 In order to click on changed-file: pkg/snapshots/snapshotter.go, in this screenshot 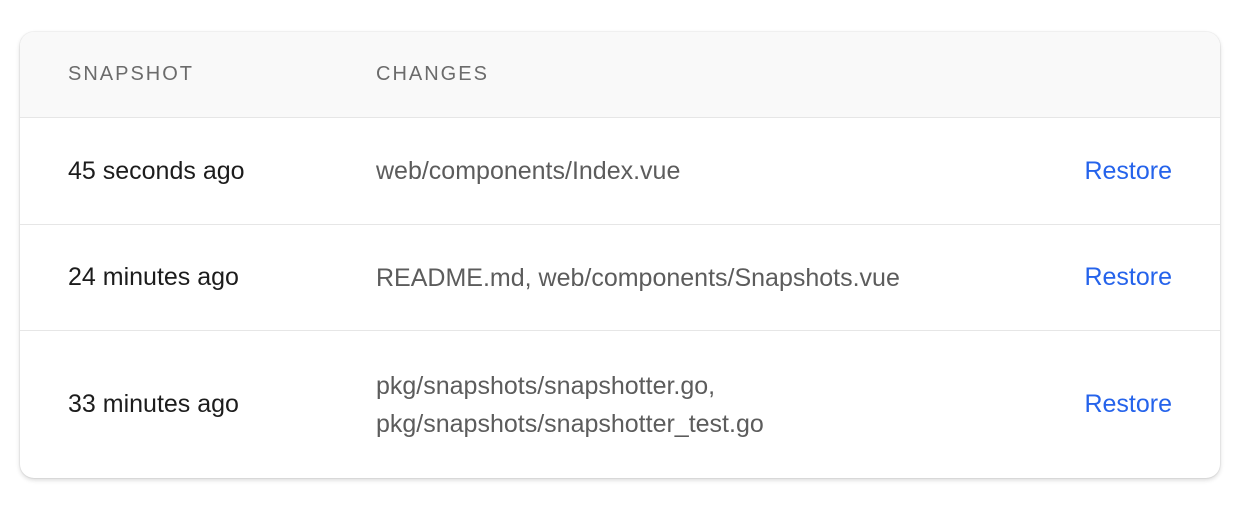, I will do `click(546, 385)`.